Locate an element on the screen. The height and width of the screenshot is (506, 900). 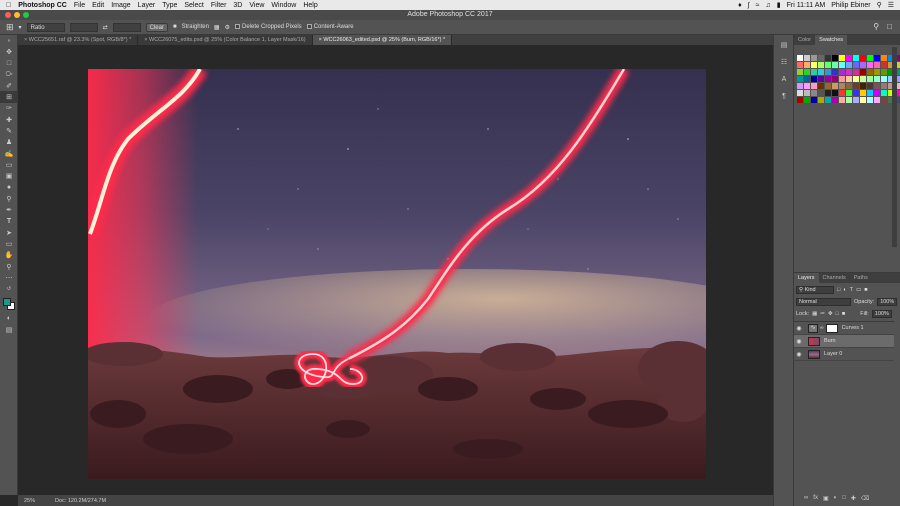
tab-wcc25651: × WCC25651.raf @ 23.3% (Spot, RGB/8*) * is located at coordinates (78, 40).